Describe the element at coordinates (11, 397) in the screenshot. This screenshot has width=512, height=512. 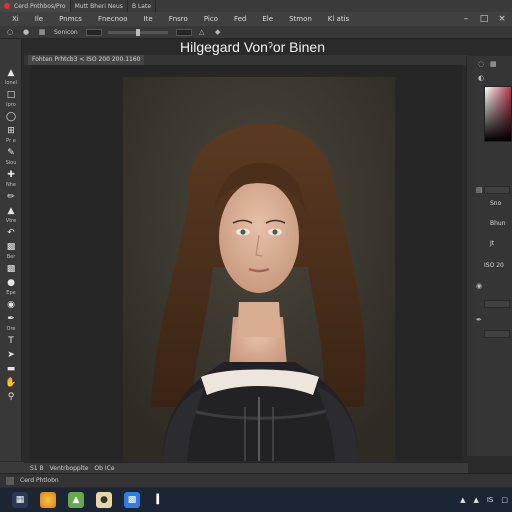
I see `zoom-tool-icon: ⚲` at that location.